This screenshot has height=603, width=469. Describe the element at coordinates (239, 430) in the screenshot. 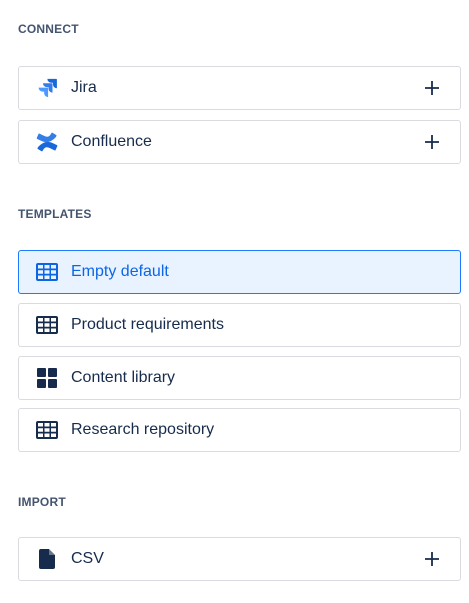

I see `template-item-research-repository: Research repository` at that location.